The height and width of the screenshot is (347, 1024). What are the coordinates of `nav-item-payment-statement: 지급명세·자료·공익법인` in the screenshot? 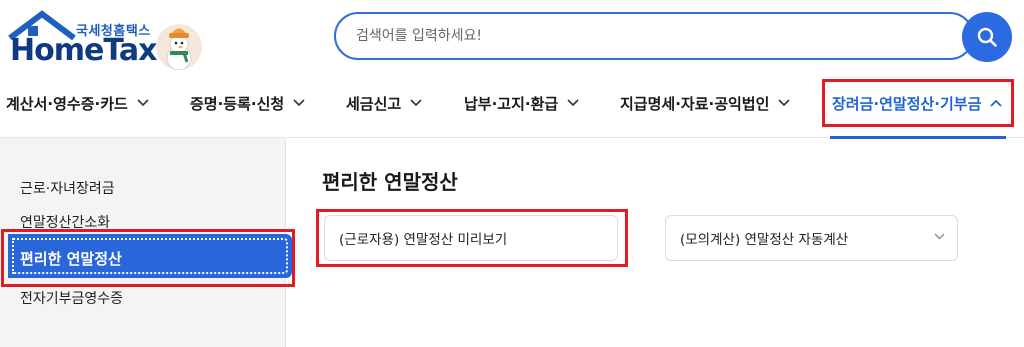 It's located at (705, 103).